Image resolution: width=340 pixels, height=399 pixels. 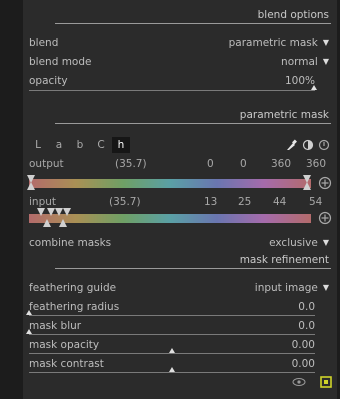 I want to click on section-title: blend options, so click(x=293, y=15).